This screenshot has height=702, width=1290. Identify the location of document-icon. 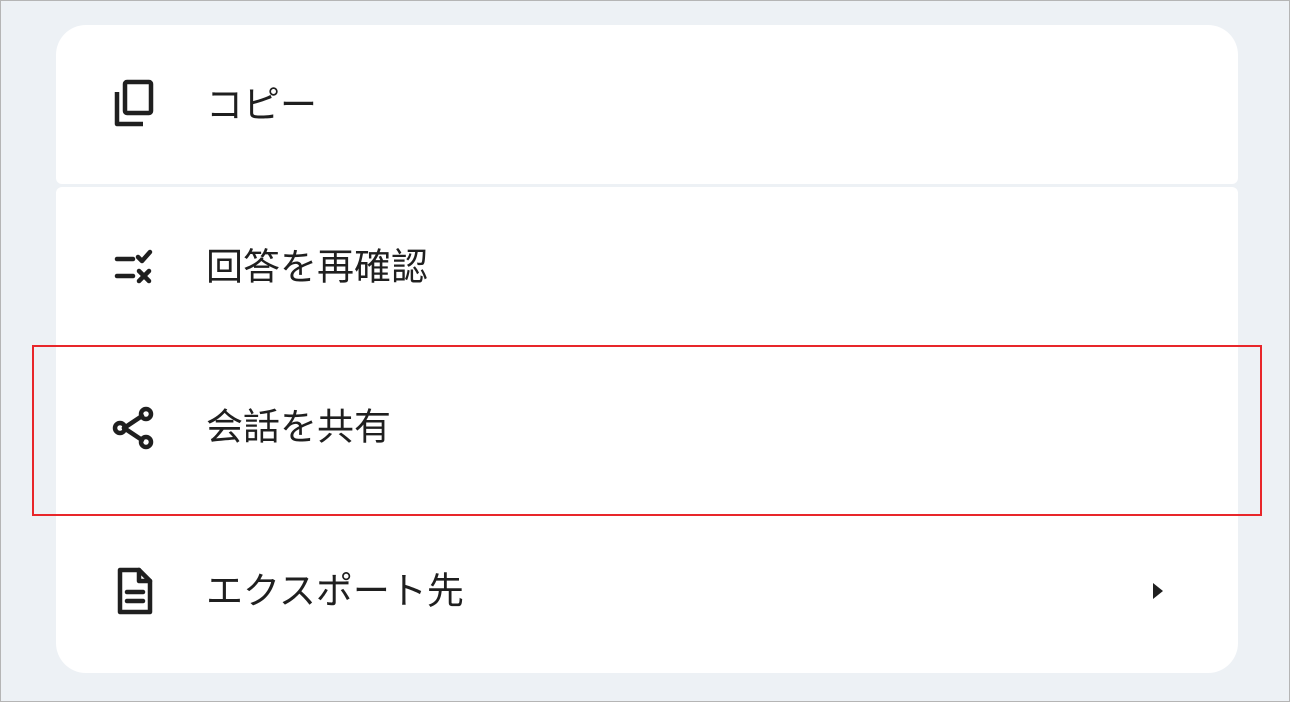
(134, 591).